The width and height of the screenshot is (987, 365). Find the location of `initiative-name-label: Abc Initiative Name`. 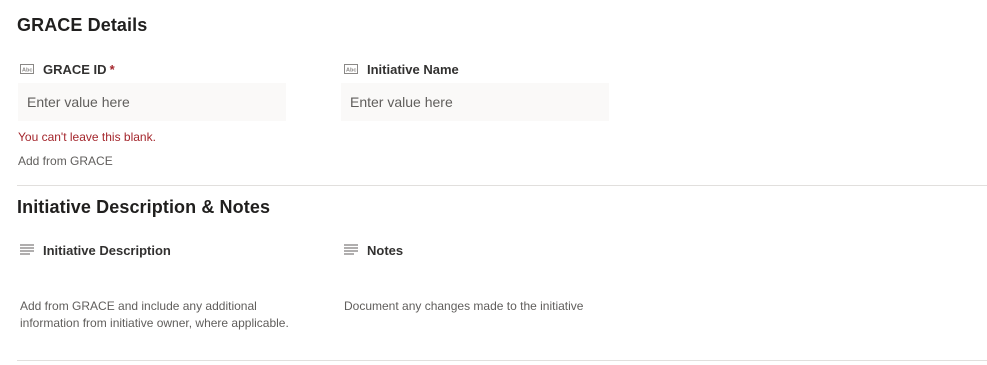

initiative-name-label: Abc Initiative Name is located at coordinates (401, 69).